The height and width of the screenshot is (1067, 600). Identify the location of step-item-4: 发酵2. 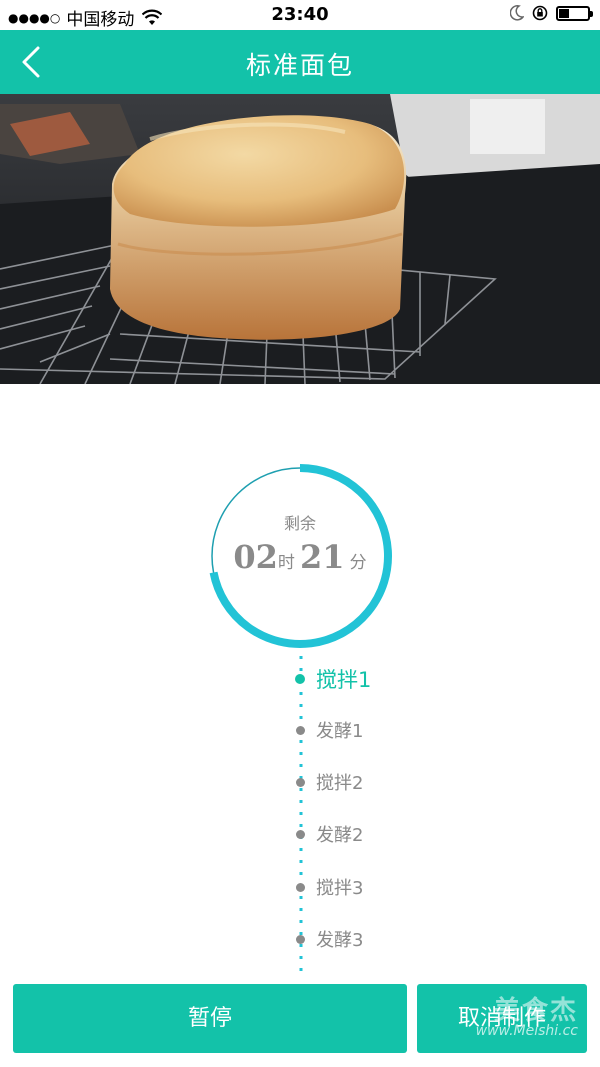
(329, 834).